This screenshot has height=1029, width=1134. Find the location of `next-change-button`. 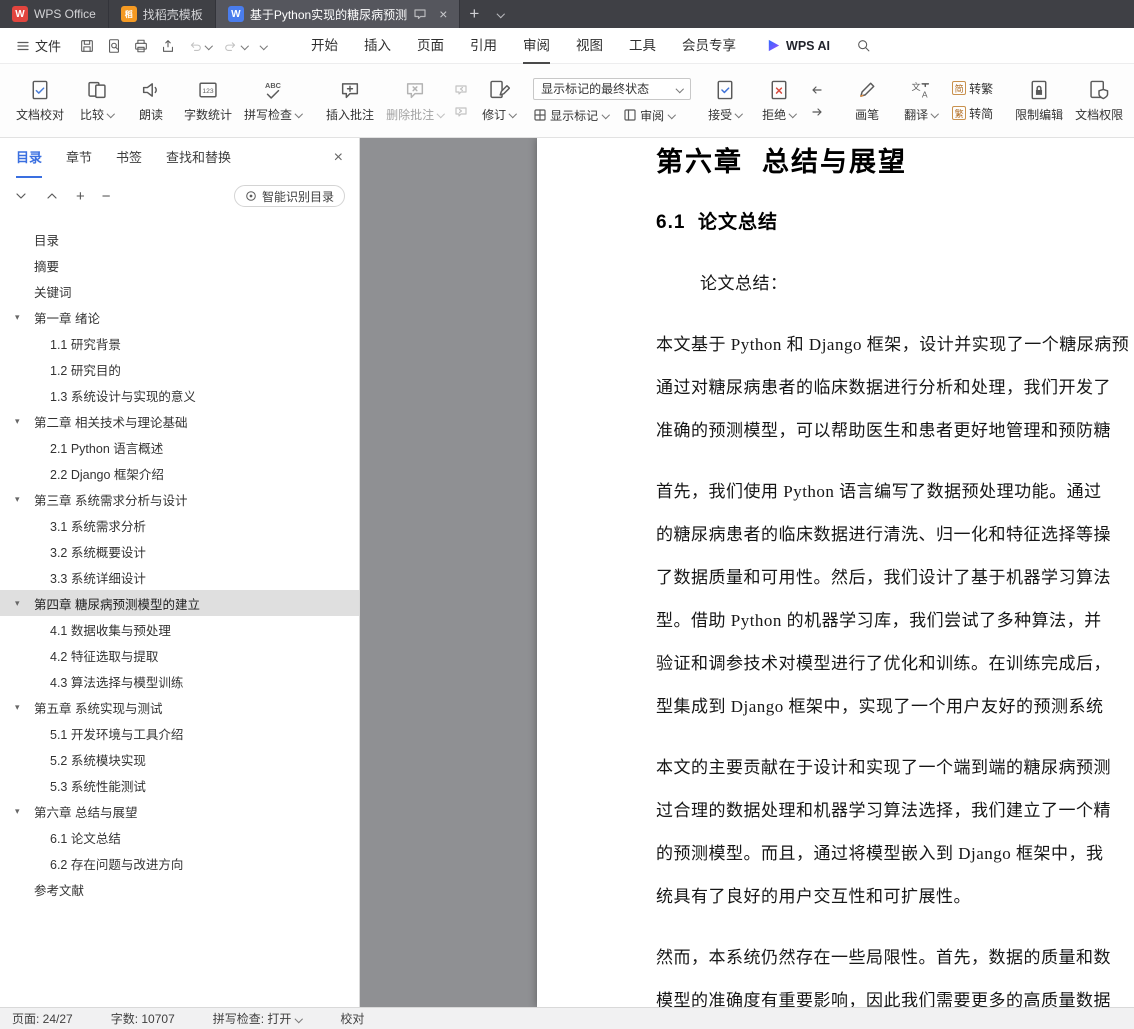

next-change-button is located at coordinates (817, 112).